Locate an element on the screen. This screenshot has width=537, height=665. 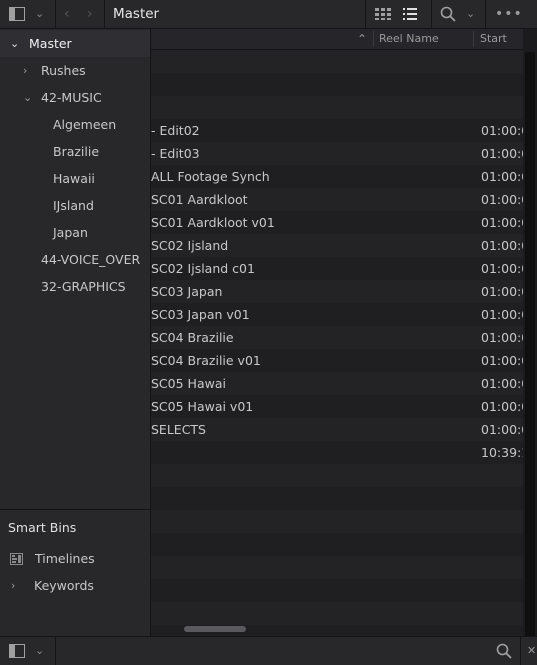
table-row: SC05 Hawai 01:00:0 is located at coordinates (337, 383).